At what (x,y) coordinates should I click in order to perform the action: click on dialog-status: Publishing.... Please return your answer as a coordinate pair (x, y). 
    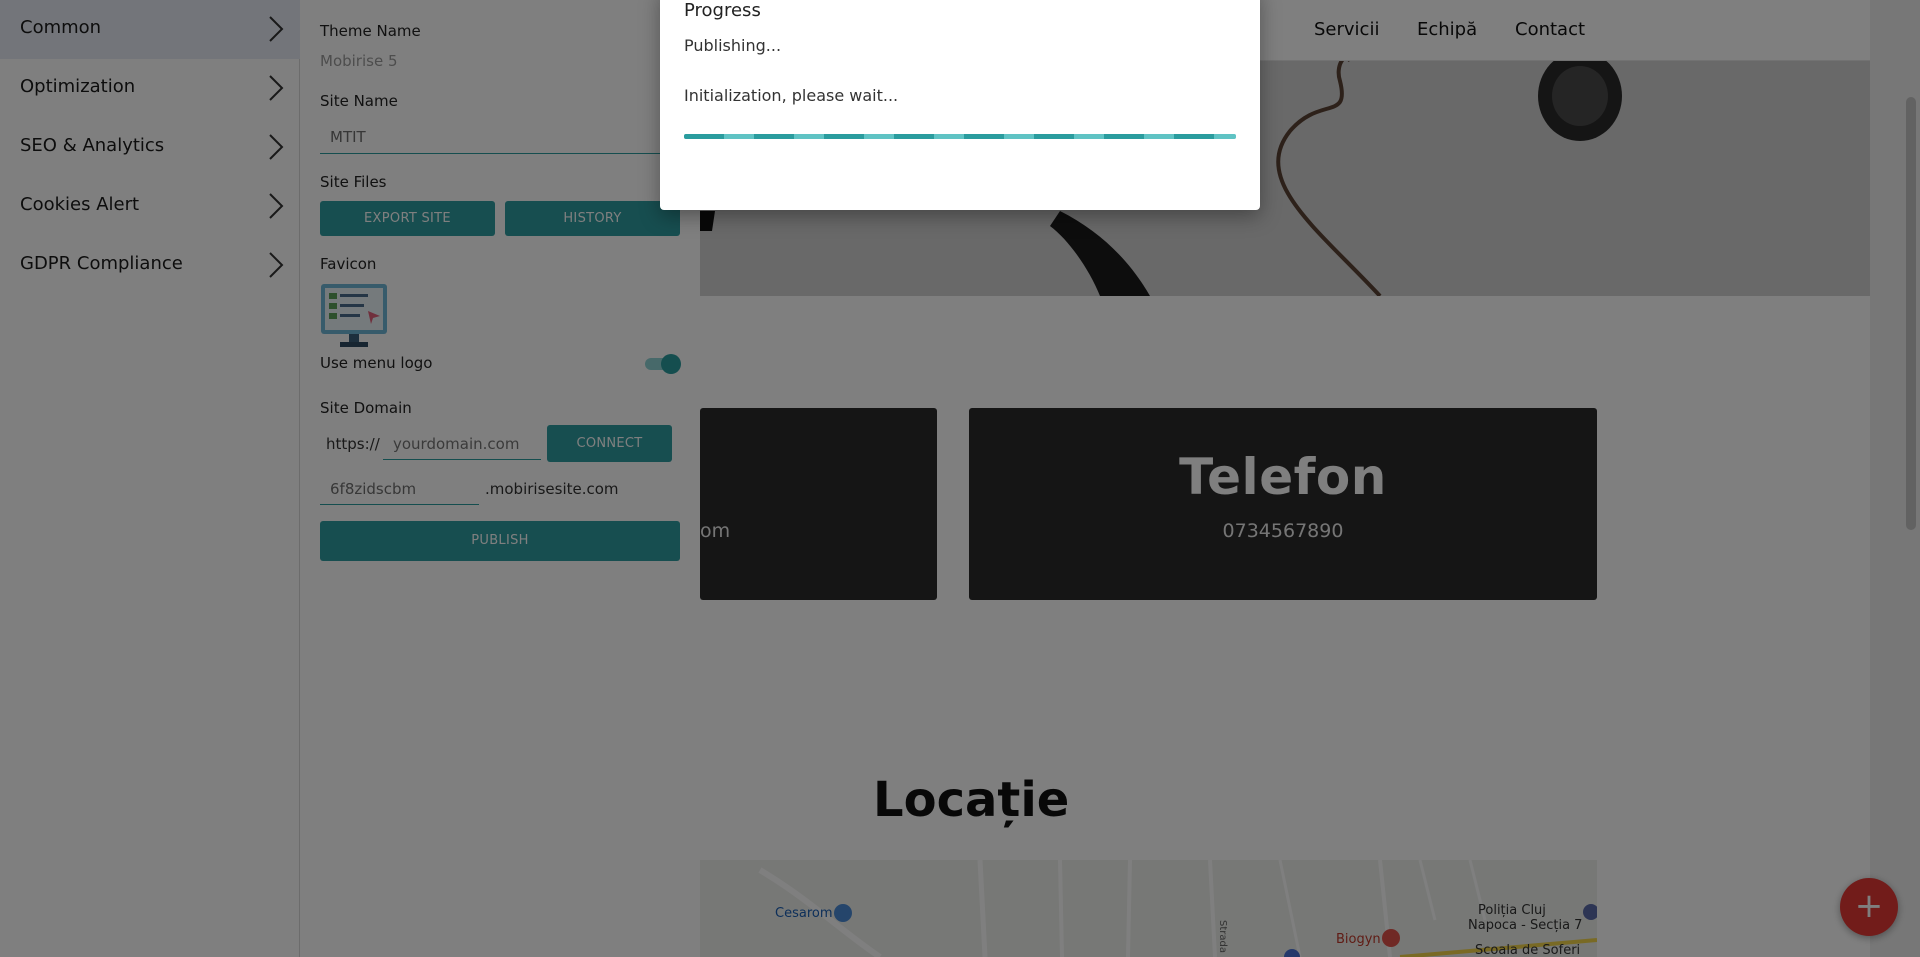
    Looking at the image, I should click on (733, 45).